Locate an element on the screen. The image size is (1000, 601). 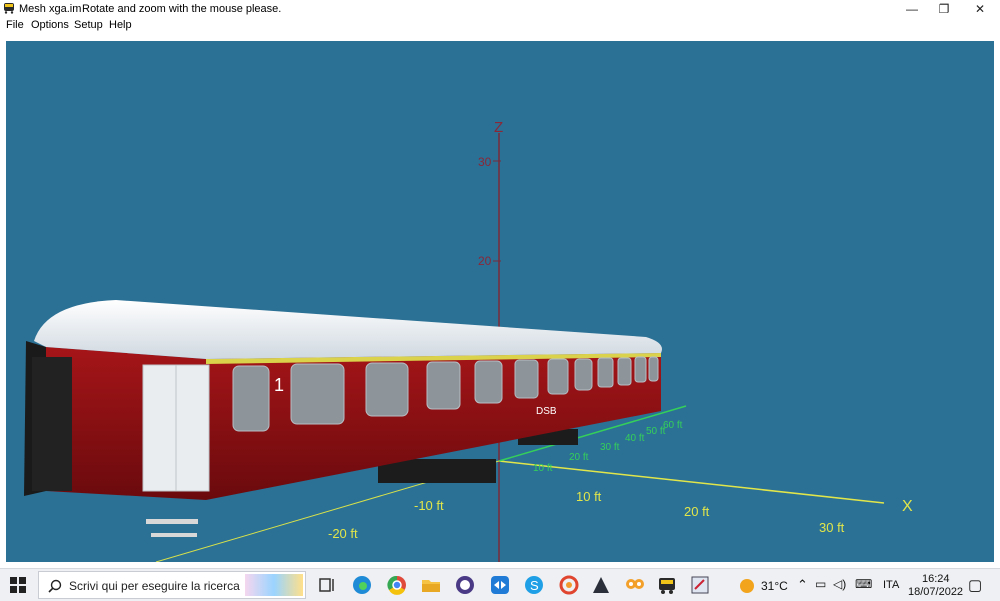
clock-date: 18/07/2022 is located at coordinates (935, 592).